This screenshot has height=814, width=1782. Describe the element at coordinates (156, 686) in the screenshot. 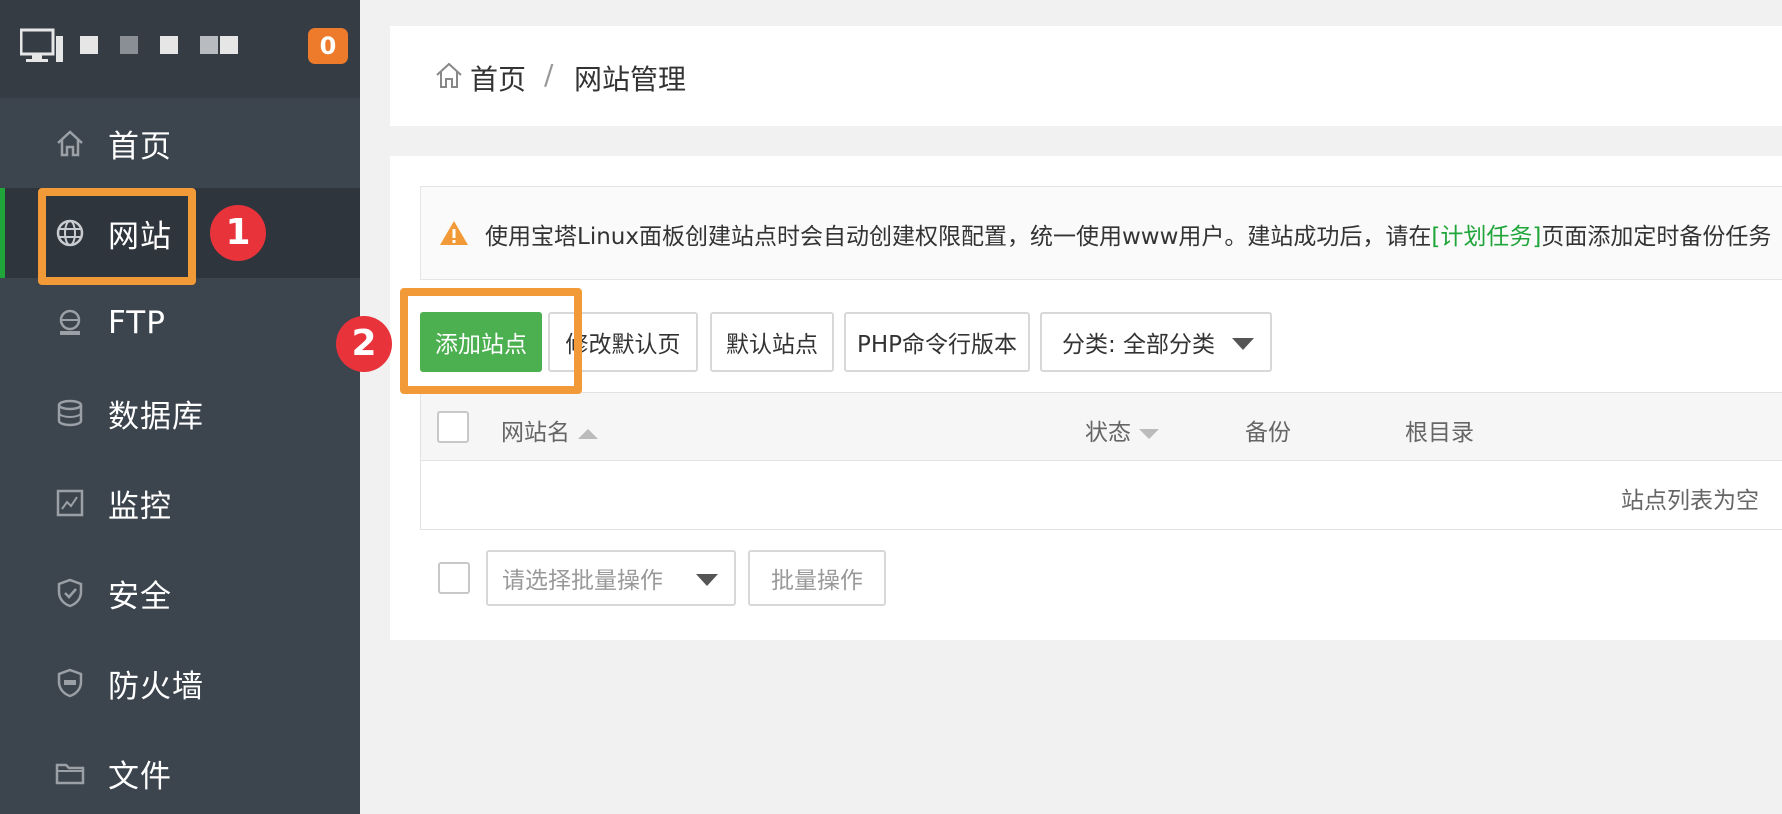

I see `sidebar-item-label: 防火墙` at that location.